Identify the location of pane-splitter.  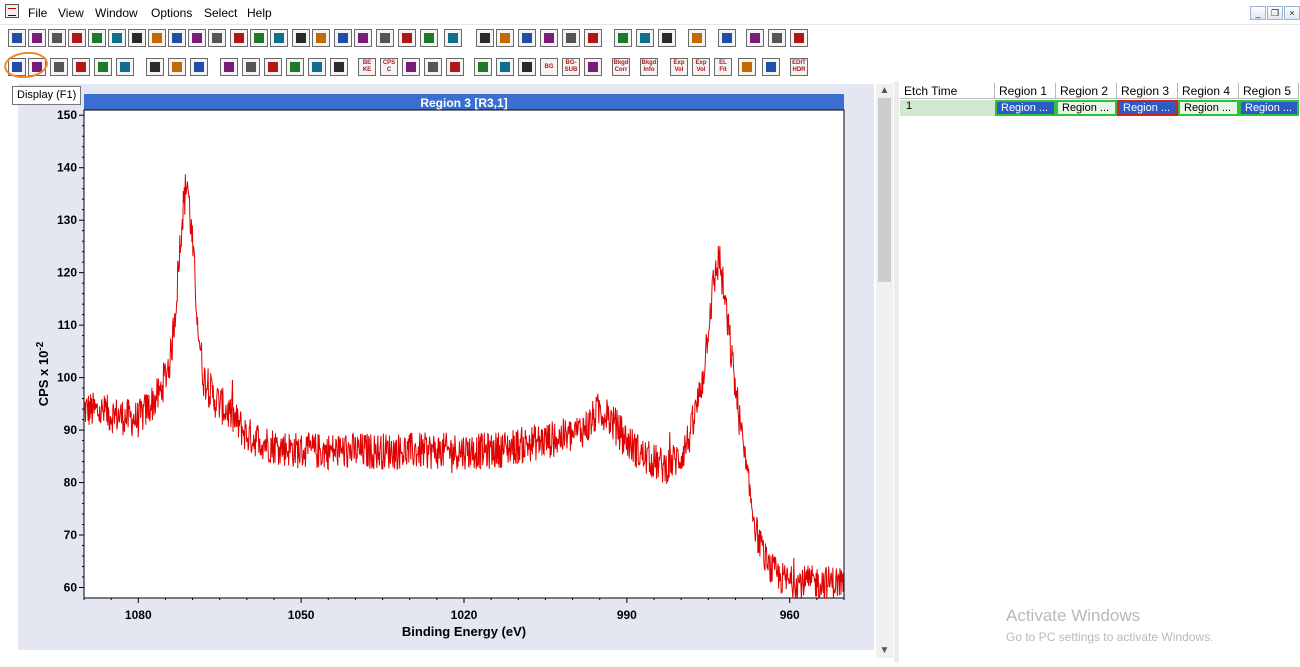
(896, 372).